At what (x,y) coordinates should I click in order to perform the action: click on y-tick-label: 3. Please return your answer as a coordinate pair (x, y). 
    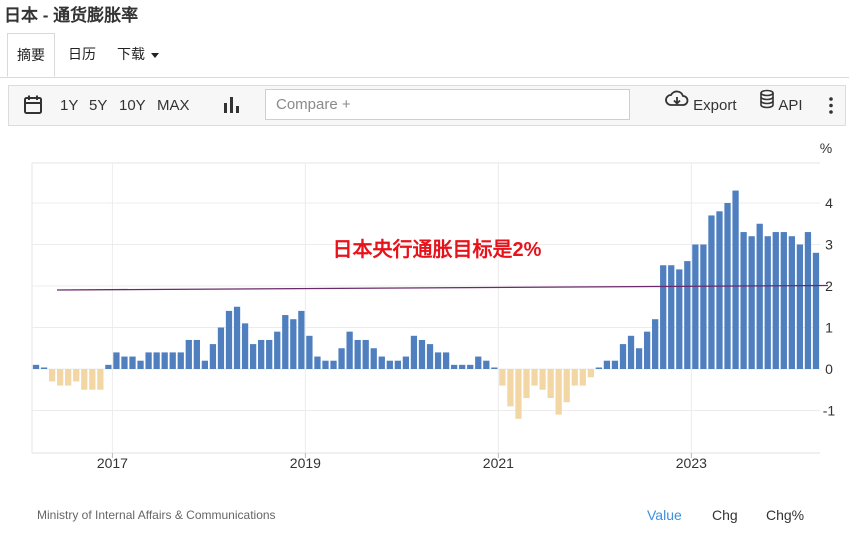
    Looking at the image, I should click on (829, 245).